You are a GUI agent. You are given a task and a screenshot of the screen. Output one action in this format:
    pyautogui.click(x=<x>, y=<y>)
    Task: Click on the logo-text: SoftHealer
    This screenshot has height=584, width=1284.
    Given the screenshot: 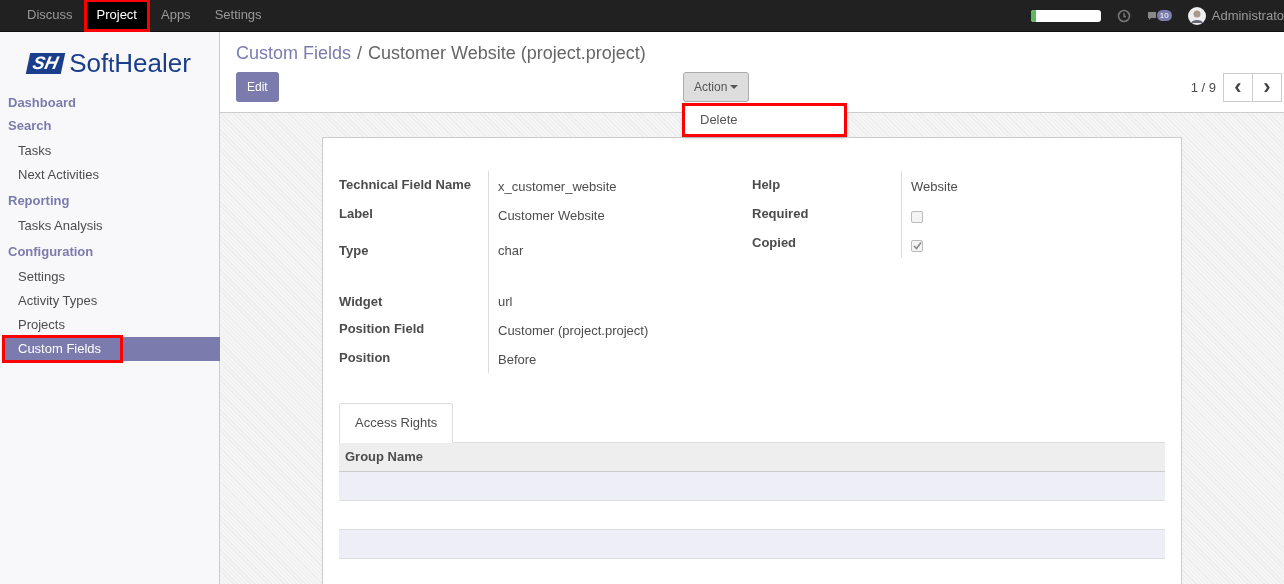 What is the action you would take?
    pyautogui.click(x=130, y=63)
    